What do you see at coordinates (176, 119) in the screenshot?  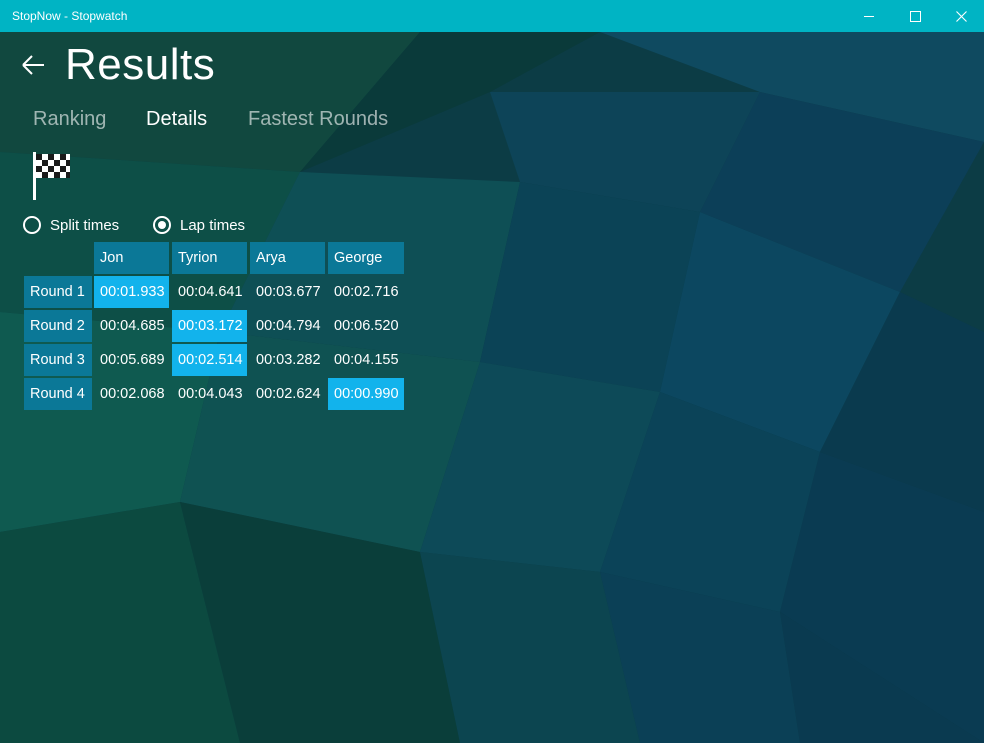 I see `tab-details: Details` at bounding box center [176, 119].